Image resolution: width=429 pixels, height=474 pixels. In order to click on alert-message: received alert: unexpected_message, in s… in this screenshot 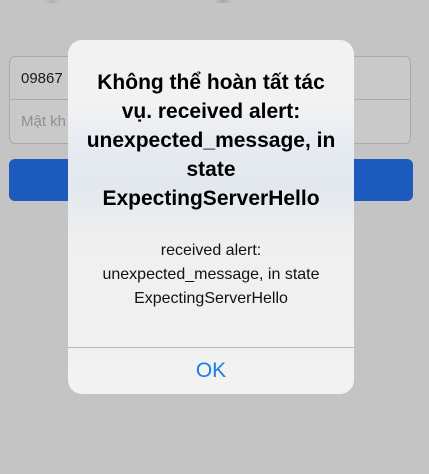, I will do `click(211, 274)`.